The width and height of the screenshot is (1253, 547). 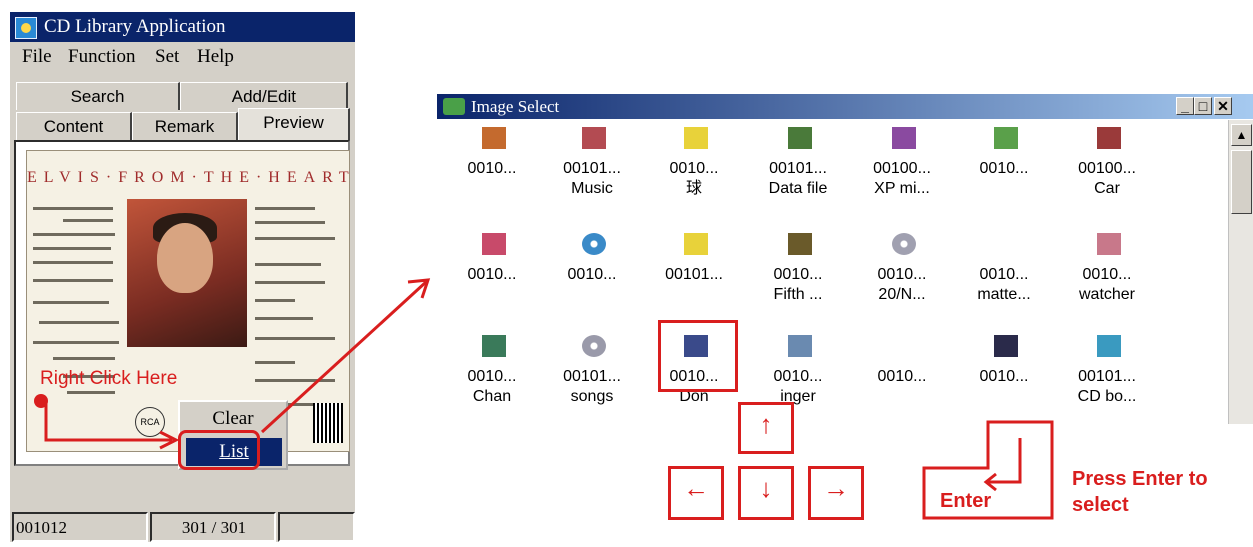 I want to click on annotation-arrows, so click(x=237, y=364).